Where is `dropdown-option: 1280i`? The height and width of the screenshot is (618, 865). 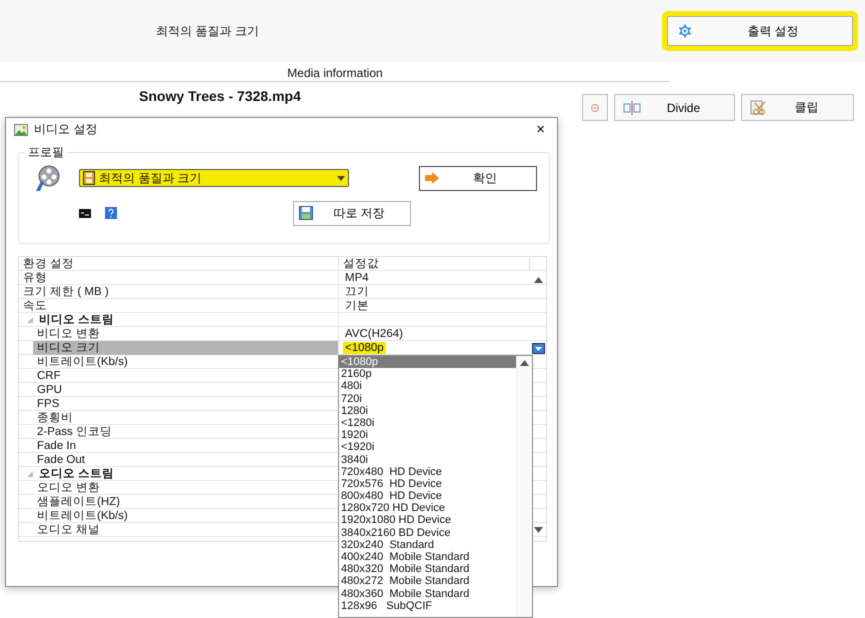 dropdown-option: 1280i is located at coordinates (427, 410).